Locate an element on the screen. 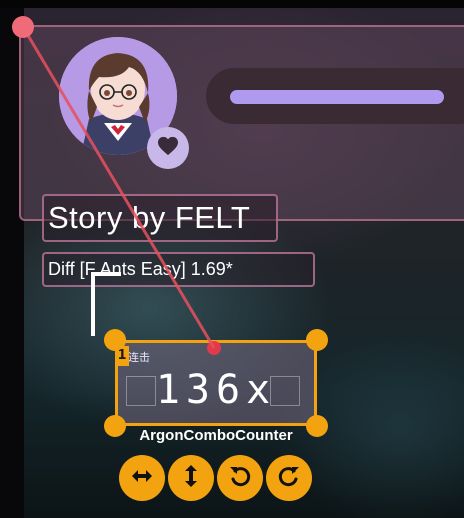 The image size is (464, 518). flip-vertical-button is located at coordinates (191, 478).